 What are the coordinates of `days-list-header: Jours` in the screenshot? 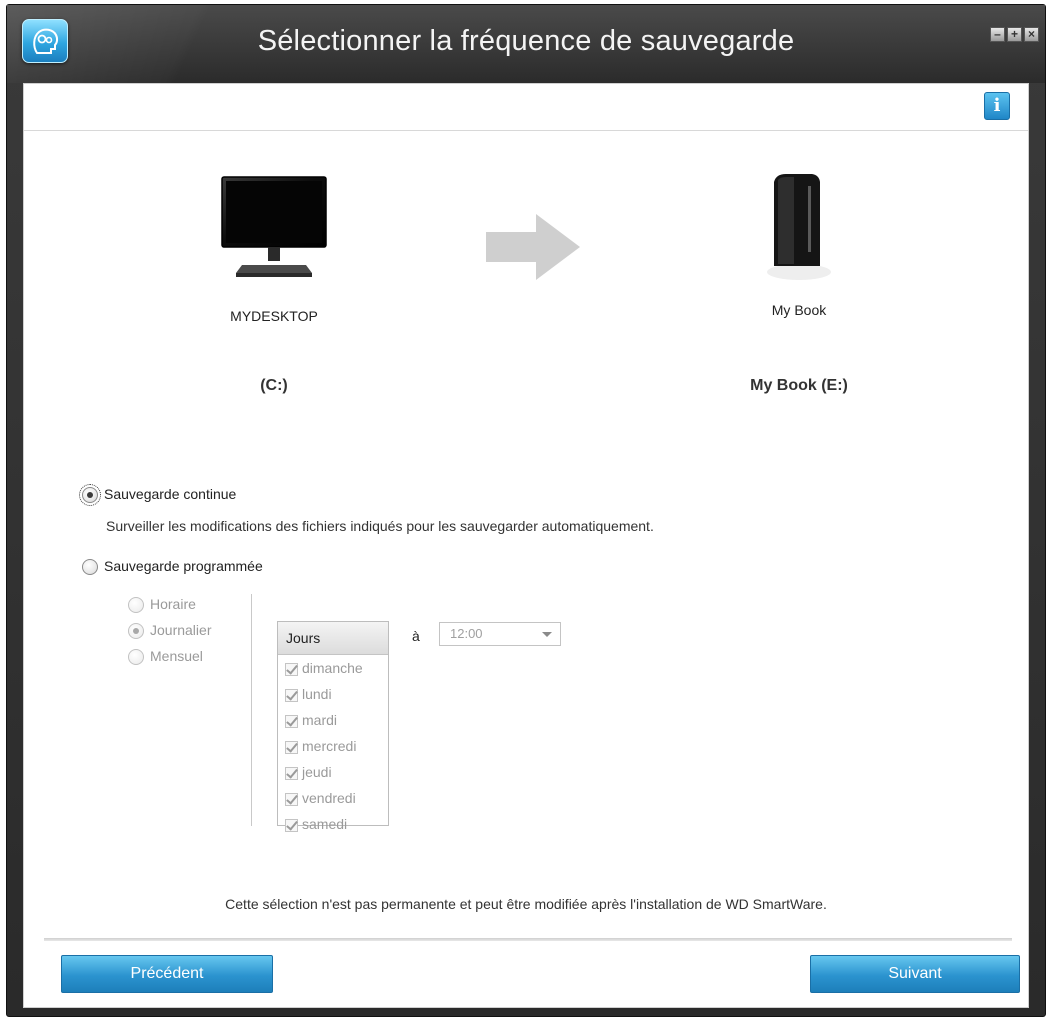 It's located at (333, 638).